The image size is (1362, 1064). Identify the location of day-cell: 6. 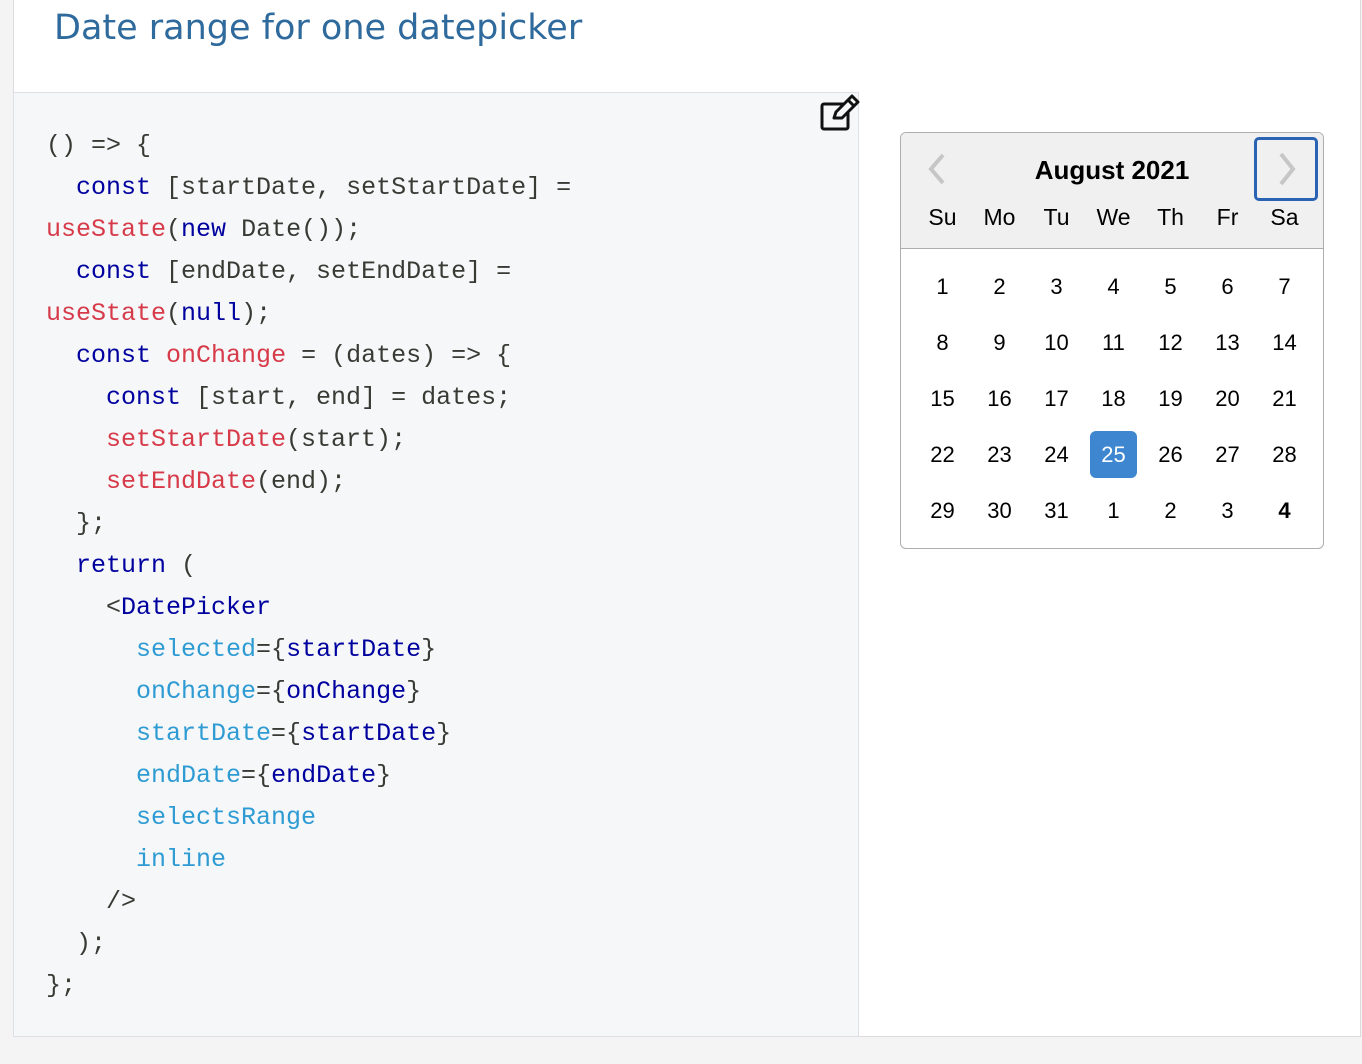
(1227, 286).